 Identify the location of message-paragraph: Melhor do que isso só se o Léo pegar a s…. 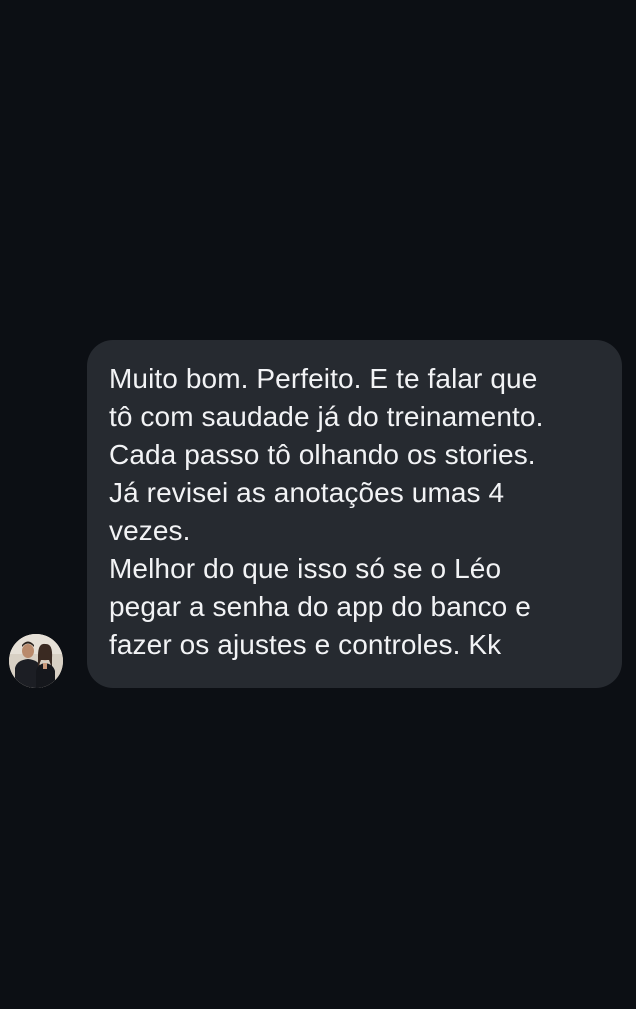
(320, 606).